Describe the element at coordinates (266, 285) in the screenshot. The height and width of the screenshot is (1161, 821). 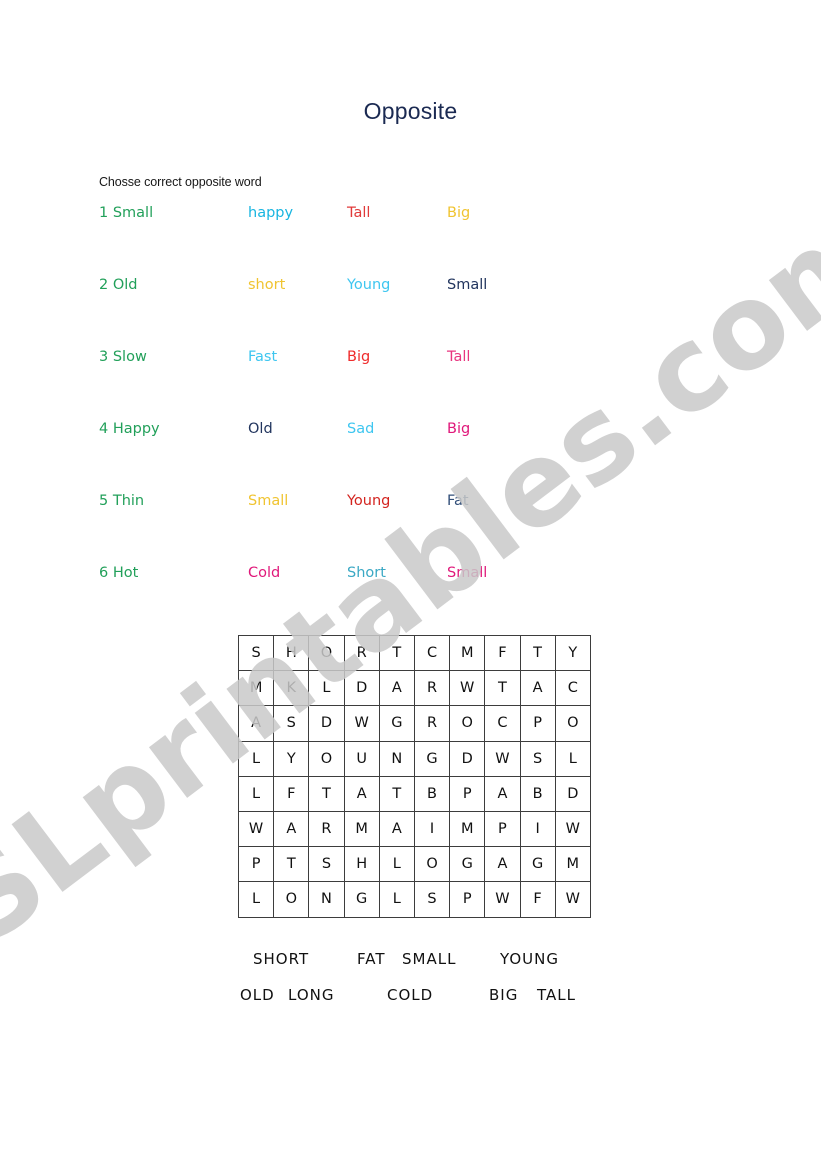
I see `answer-option: short` at that location.